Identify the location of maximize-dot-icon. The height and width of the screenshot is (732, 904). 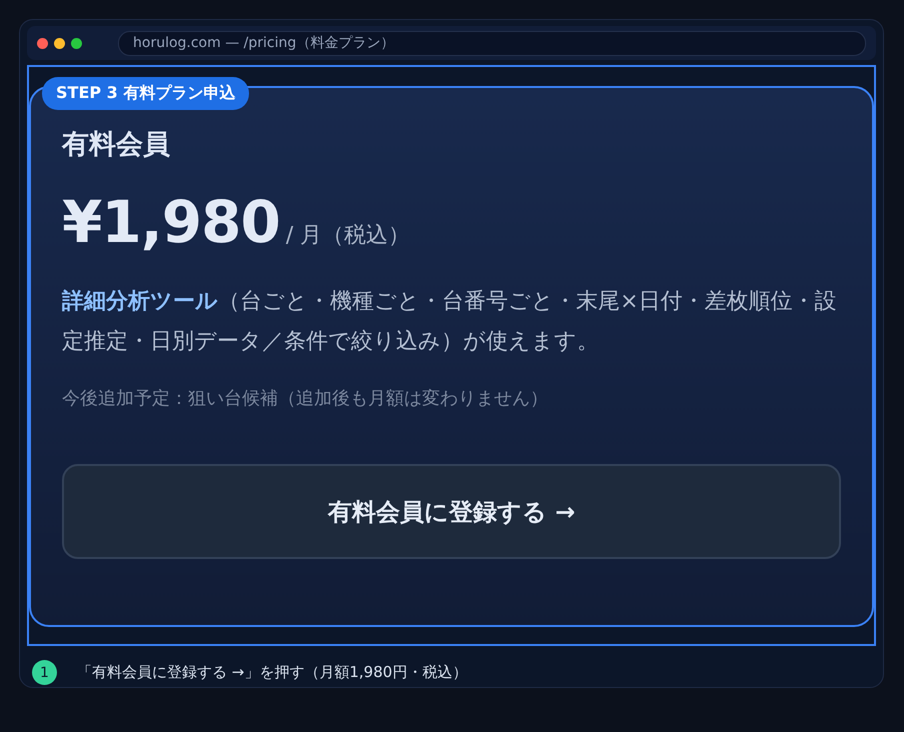
(76, 43).